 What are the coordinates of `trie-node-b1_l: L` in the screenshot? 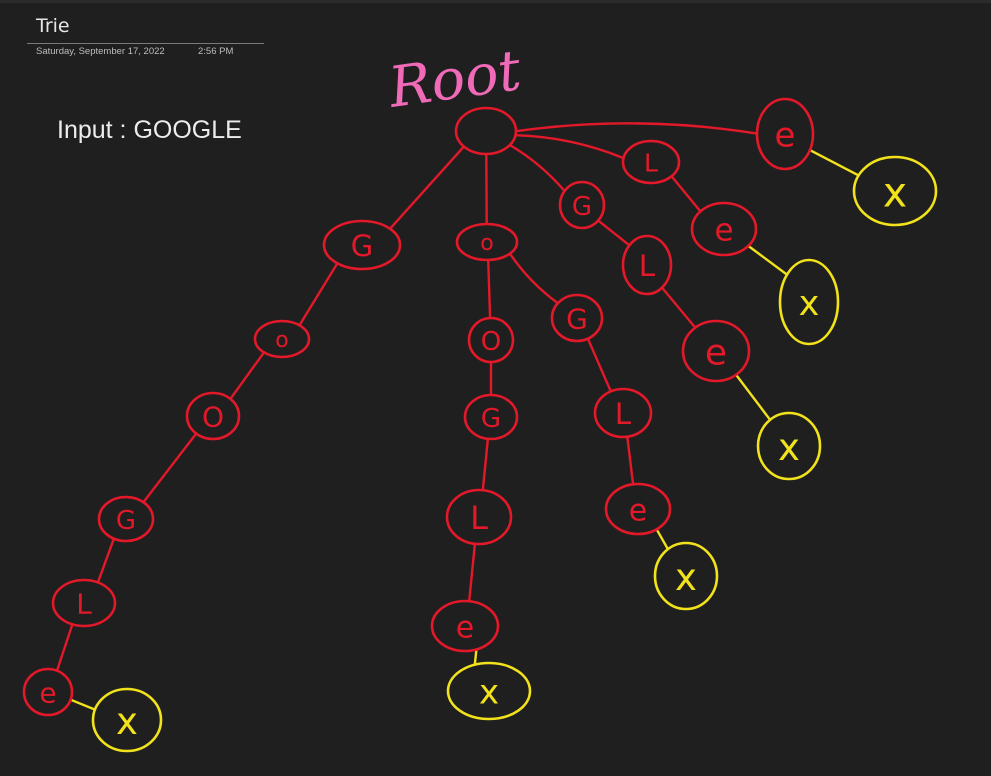 It's located at (84, 603).